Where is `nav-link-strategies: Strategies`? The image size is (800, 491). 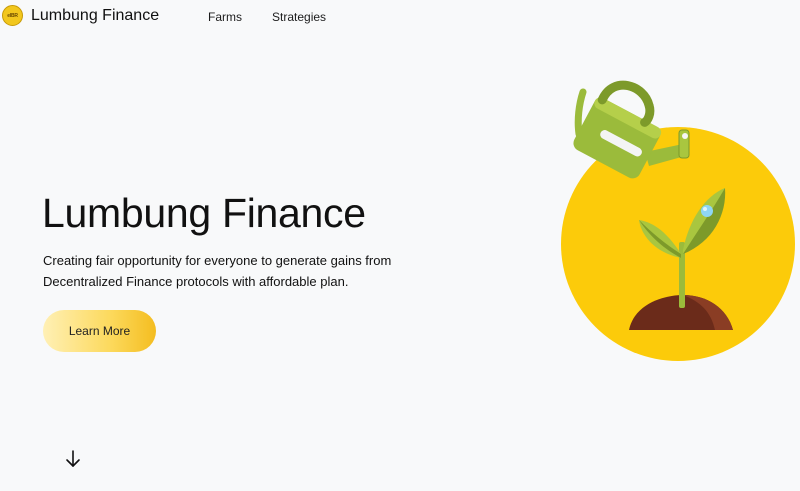
nav-link-strategies: Strategies is located at coordinates (299, 17).